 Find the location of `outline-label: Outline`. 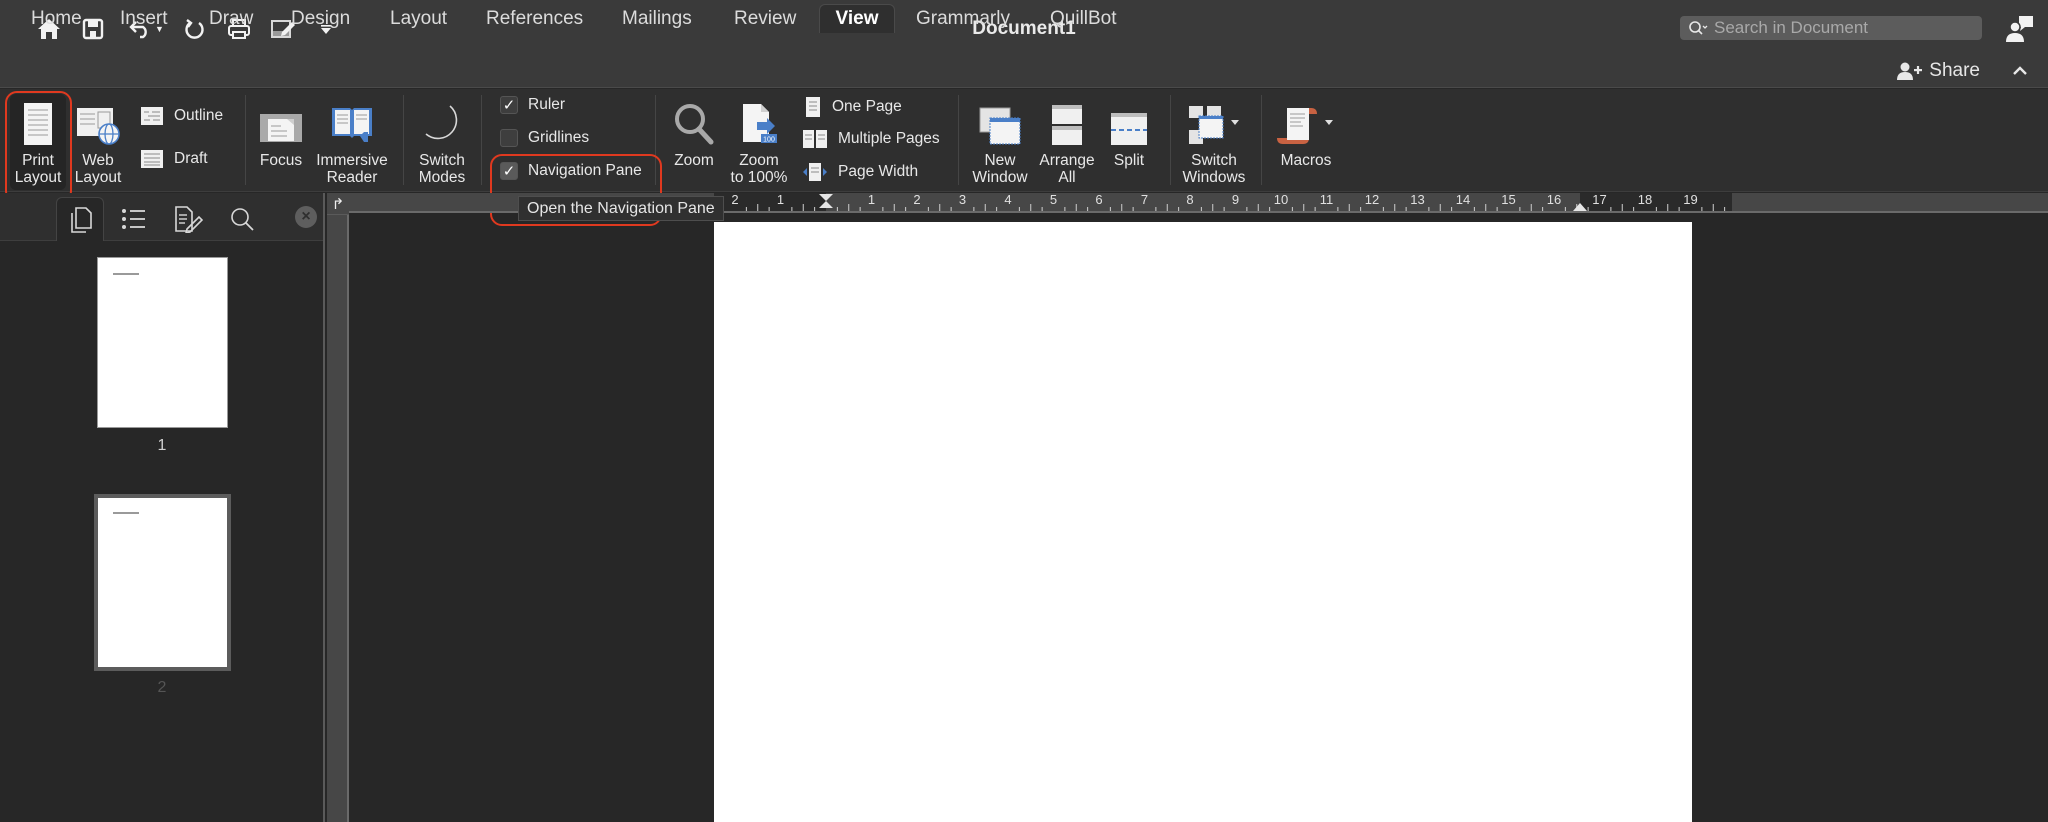

outline-label: Outline is located at coordinates (199, 115).